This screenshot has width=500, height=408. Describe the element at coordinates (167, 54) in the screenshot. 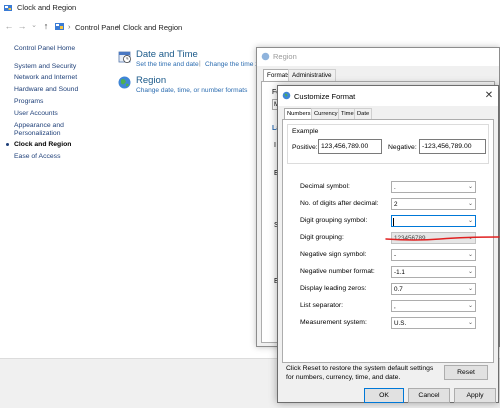

I see `date-and-time-title: Date and Time` at that location.